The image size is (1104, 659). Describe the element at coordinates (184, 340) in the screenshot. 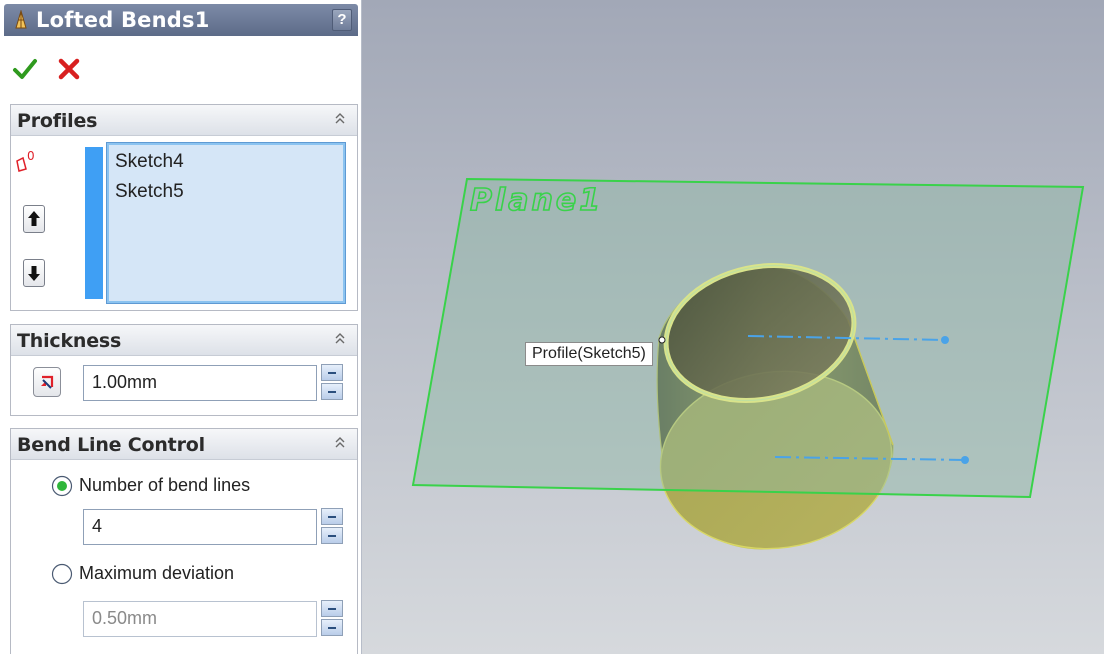

I see `thickness-group-header: Thickness` at that location.